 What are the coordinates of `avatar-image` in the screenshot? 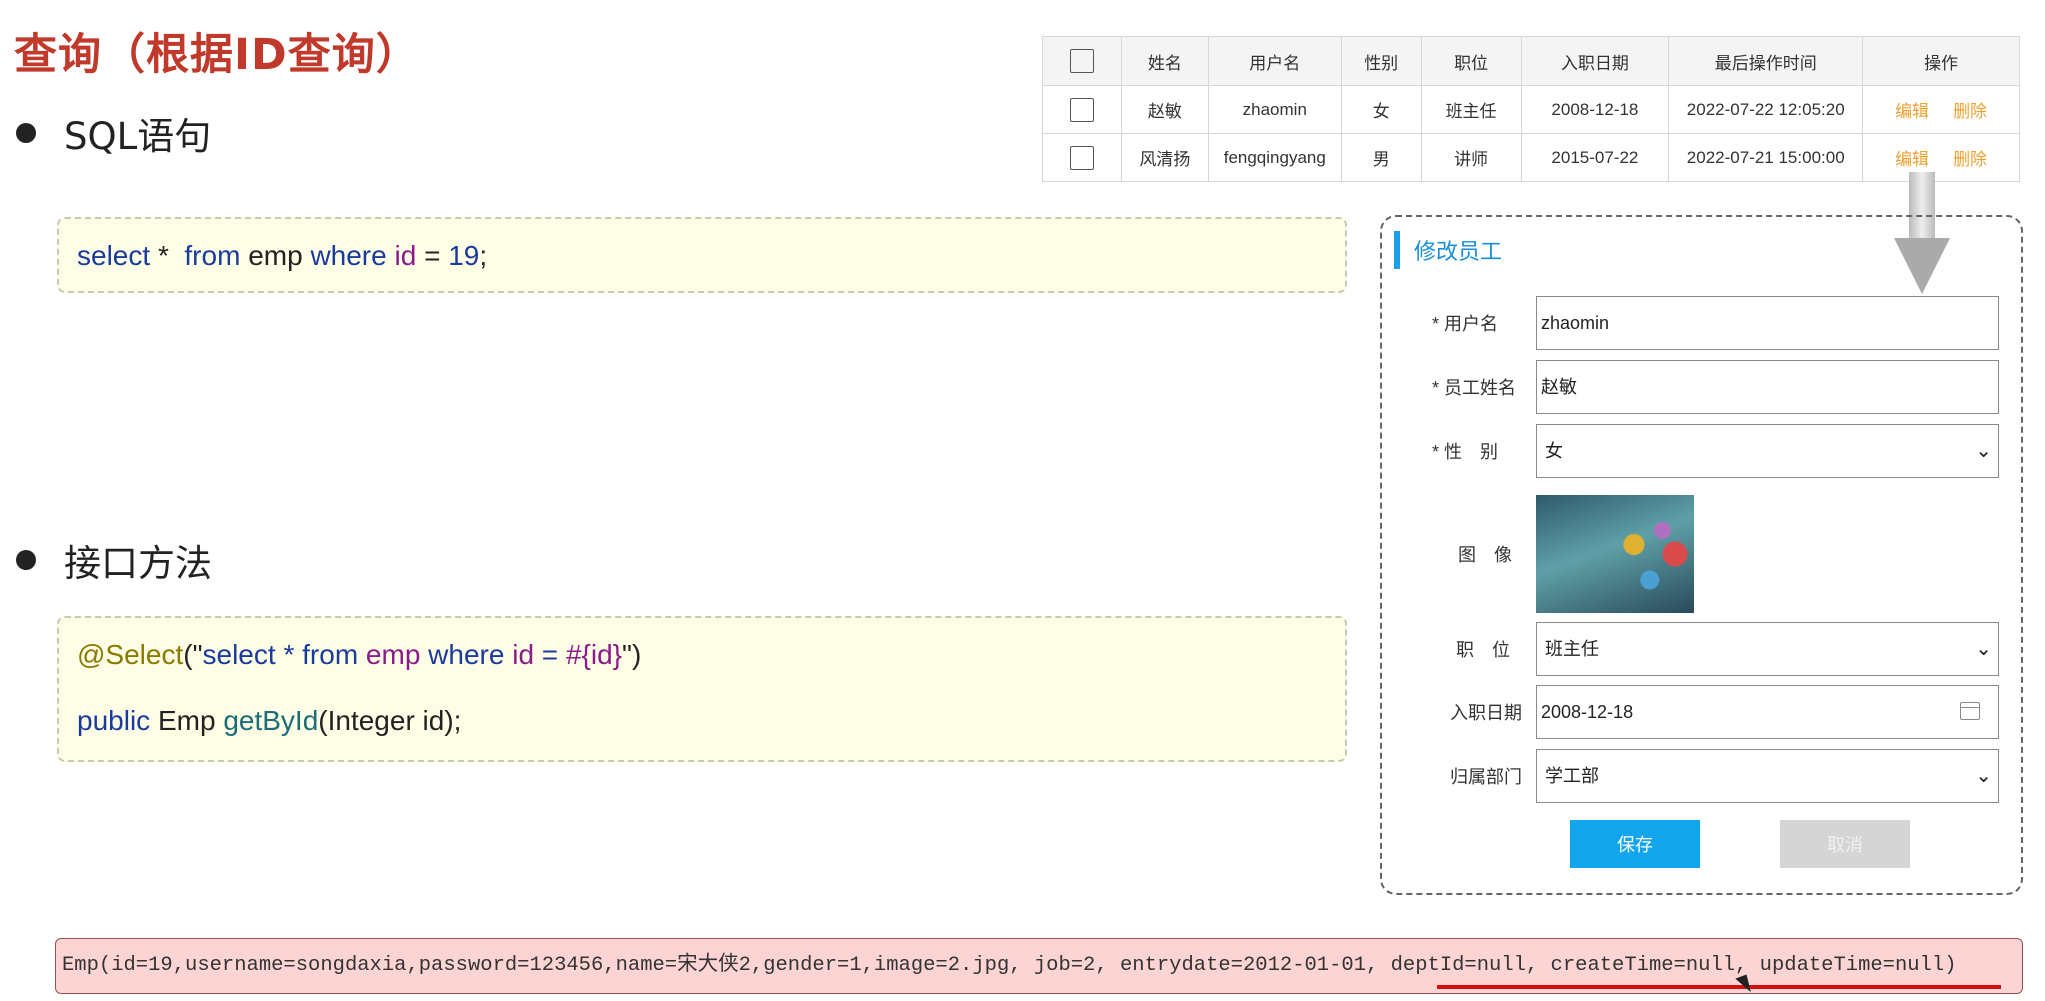 It's located at (1615, 554).